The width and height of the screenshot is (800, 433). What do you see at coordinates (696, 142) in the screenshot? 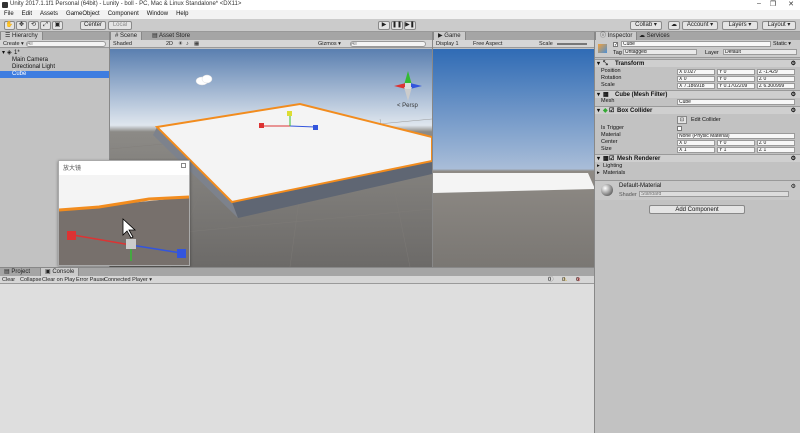
I see `center-x-field: X 0` at bounding box center [696, 142].